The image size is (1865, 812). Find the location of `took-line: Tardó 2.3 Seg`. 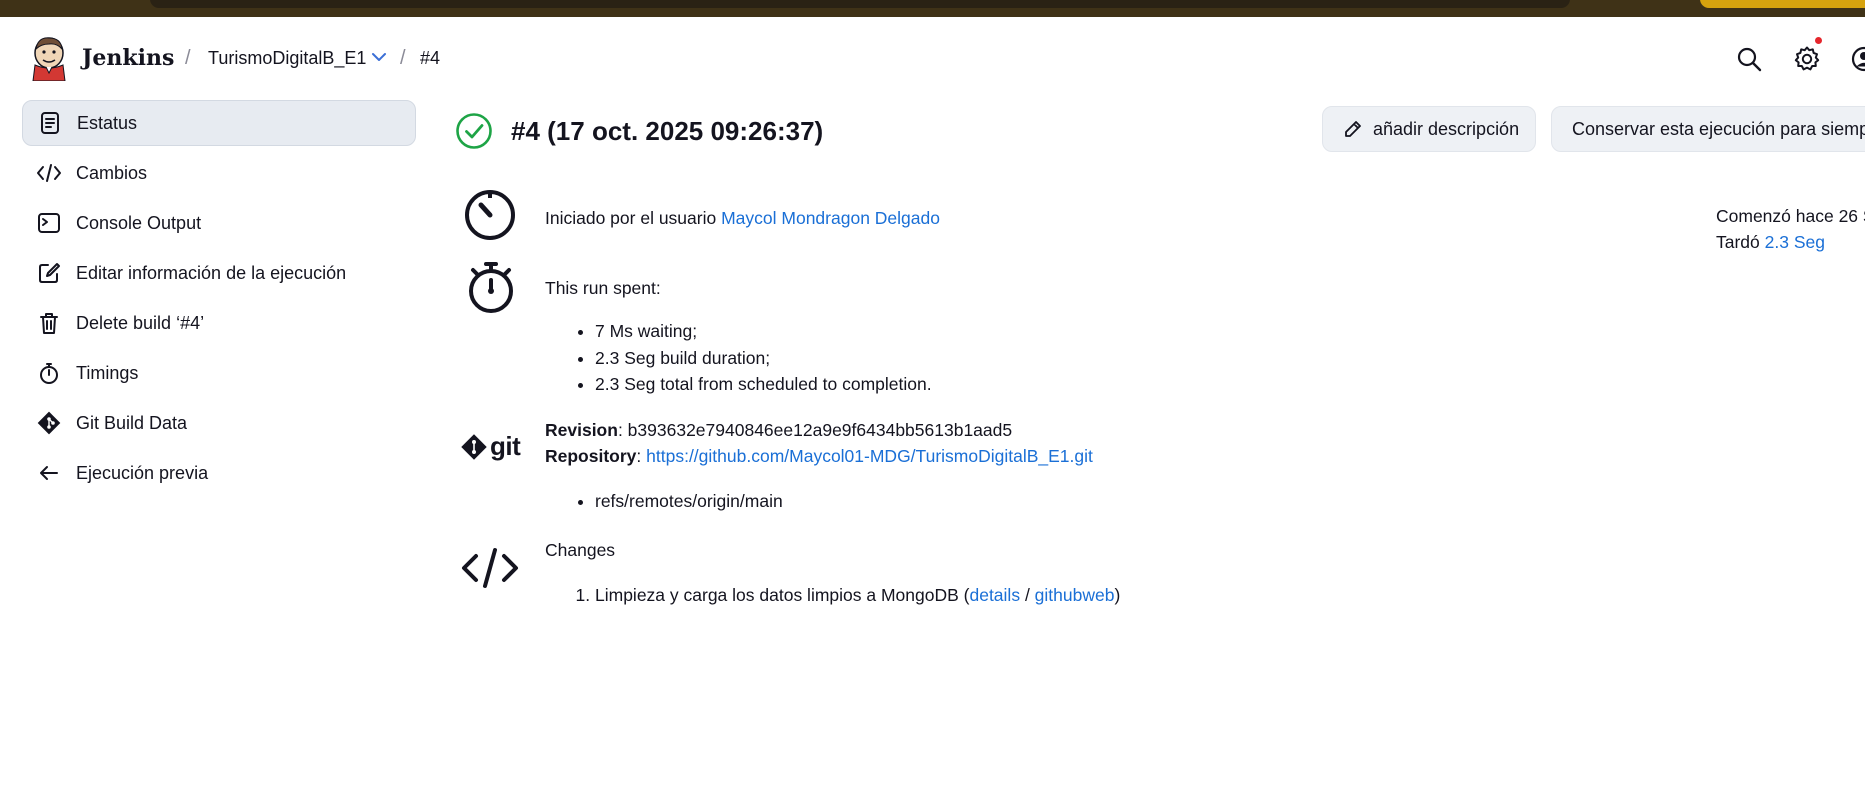

took-line: Tardó 2.3 Seg is located at coordinates (1790, 242).